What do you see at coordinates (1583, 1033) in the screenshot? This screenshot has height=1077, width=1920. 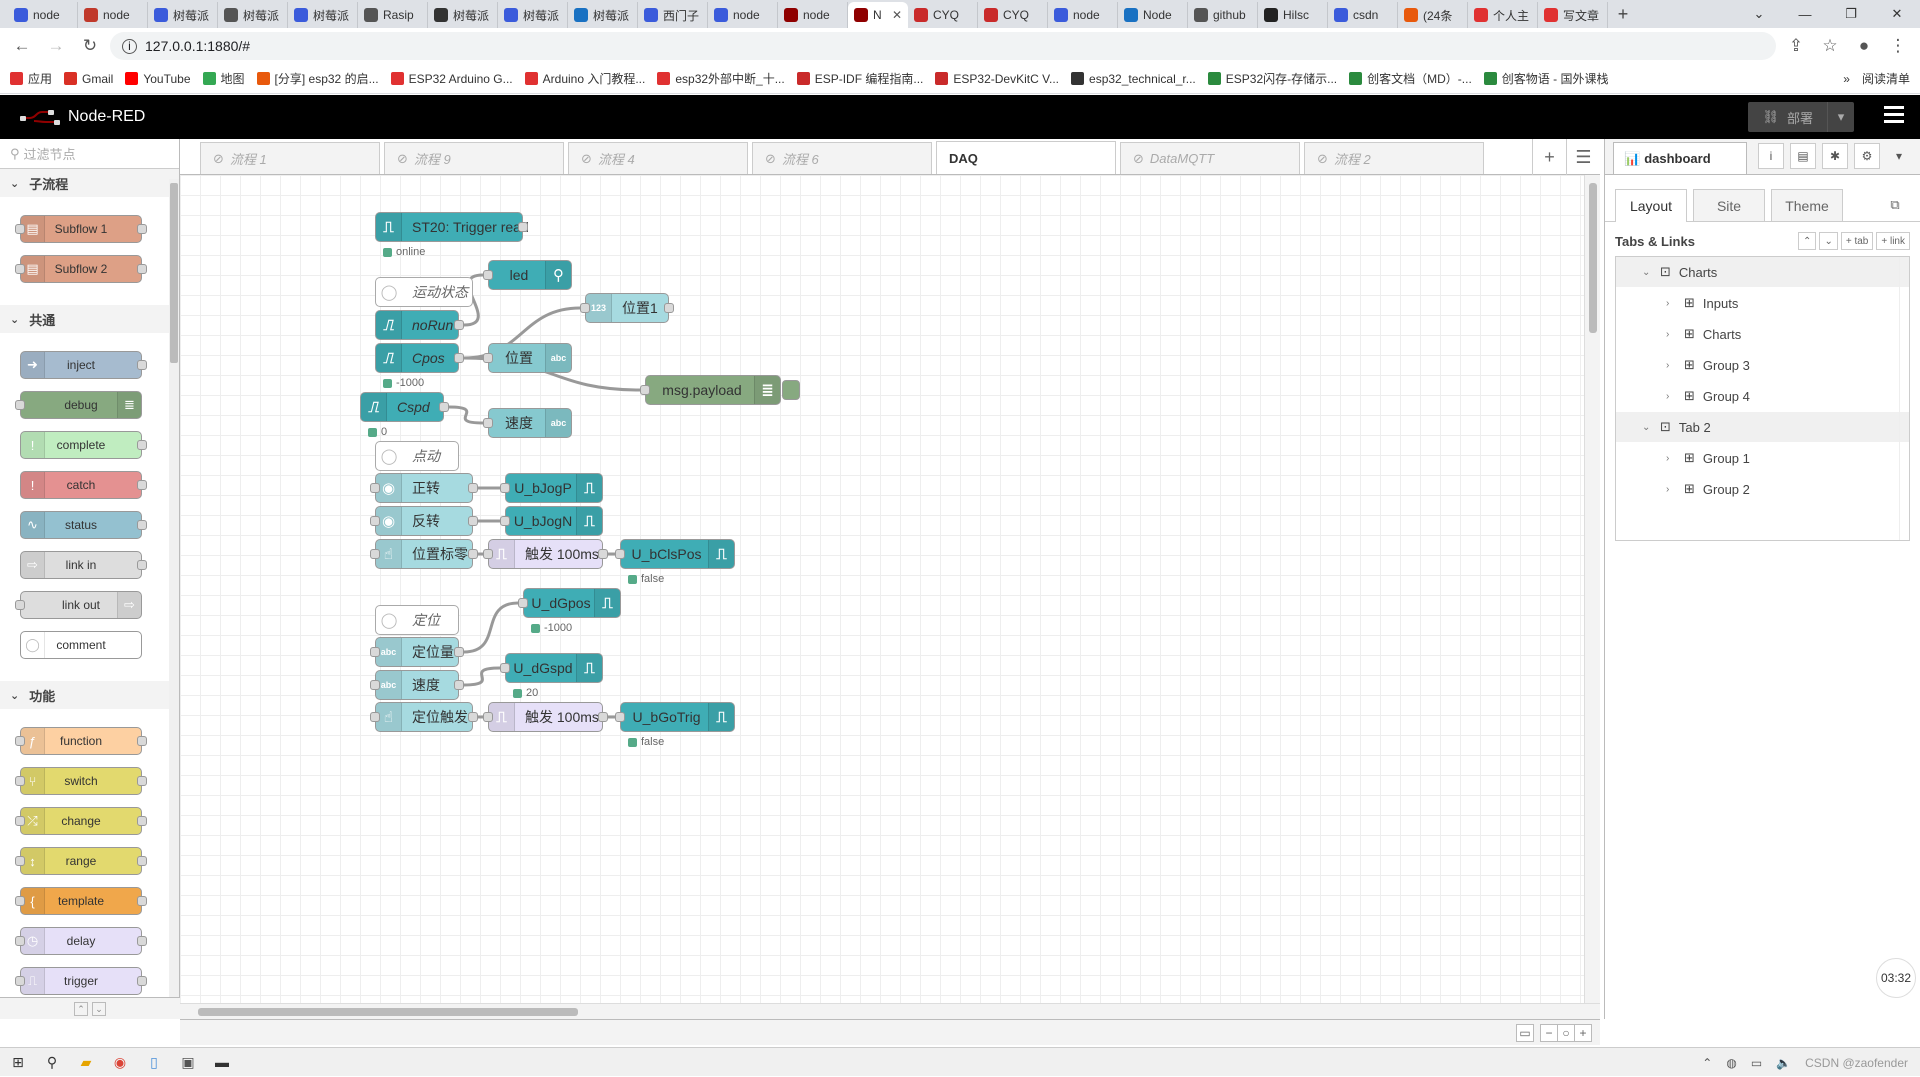 I see `zoom-in-button: +` at bounding box center [1583, 1033].